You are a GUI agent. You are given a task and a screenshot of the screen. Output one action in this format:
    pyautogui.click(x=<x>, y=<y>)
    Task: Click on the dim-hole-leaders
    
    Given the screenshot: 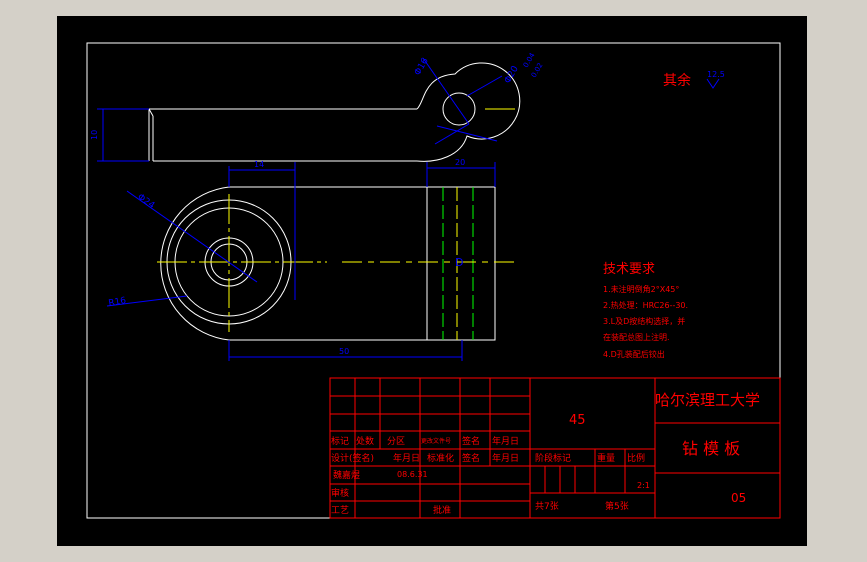 What is the action you would take?
    pyautogui.click(x=462, y=101)
    